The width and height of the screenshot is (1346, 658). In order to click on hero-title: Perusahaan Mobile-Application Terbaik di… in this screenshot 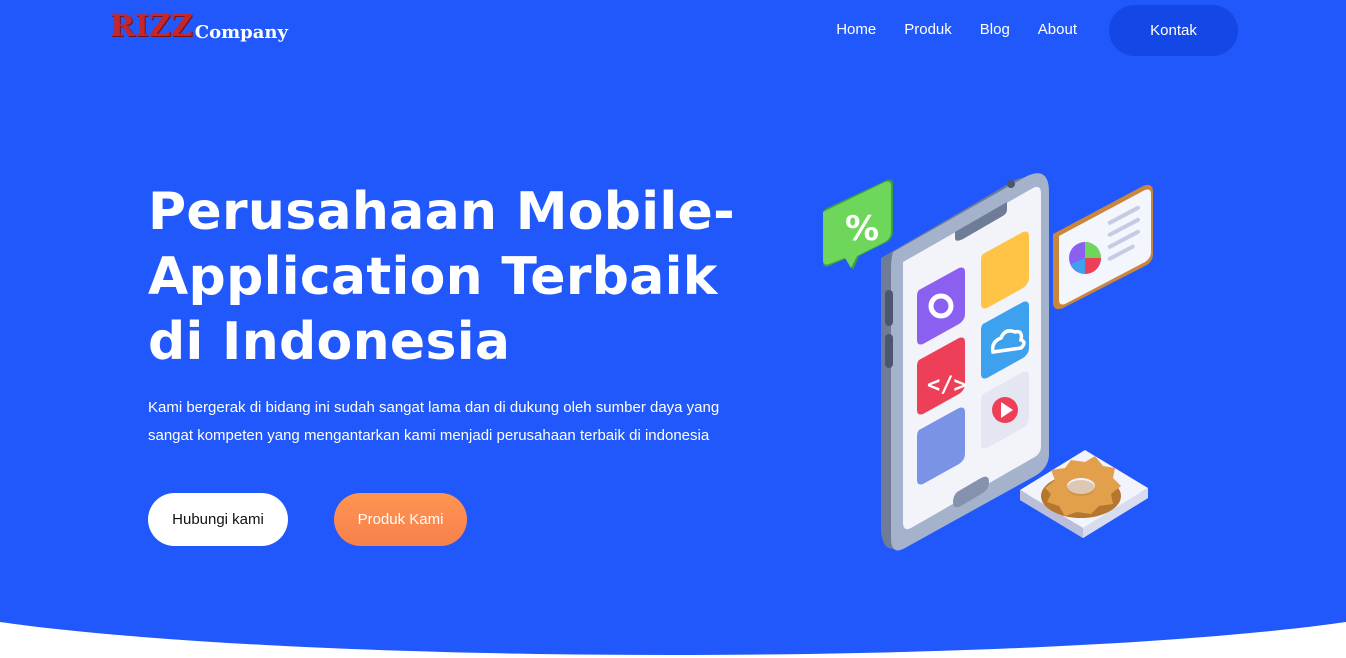, I will do `click(441, 277)`.